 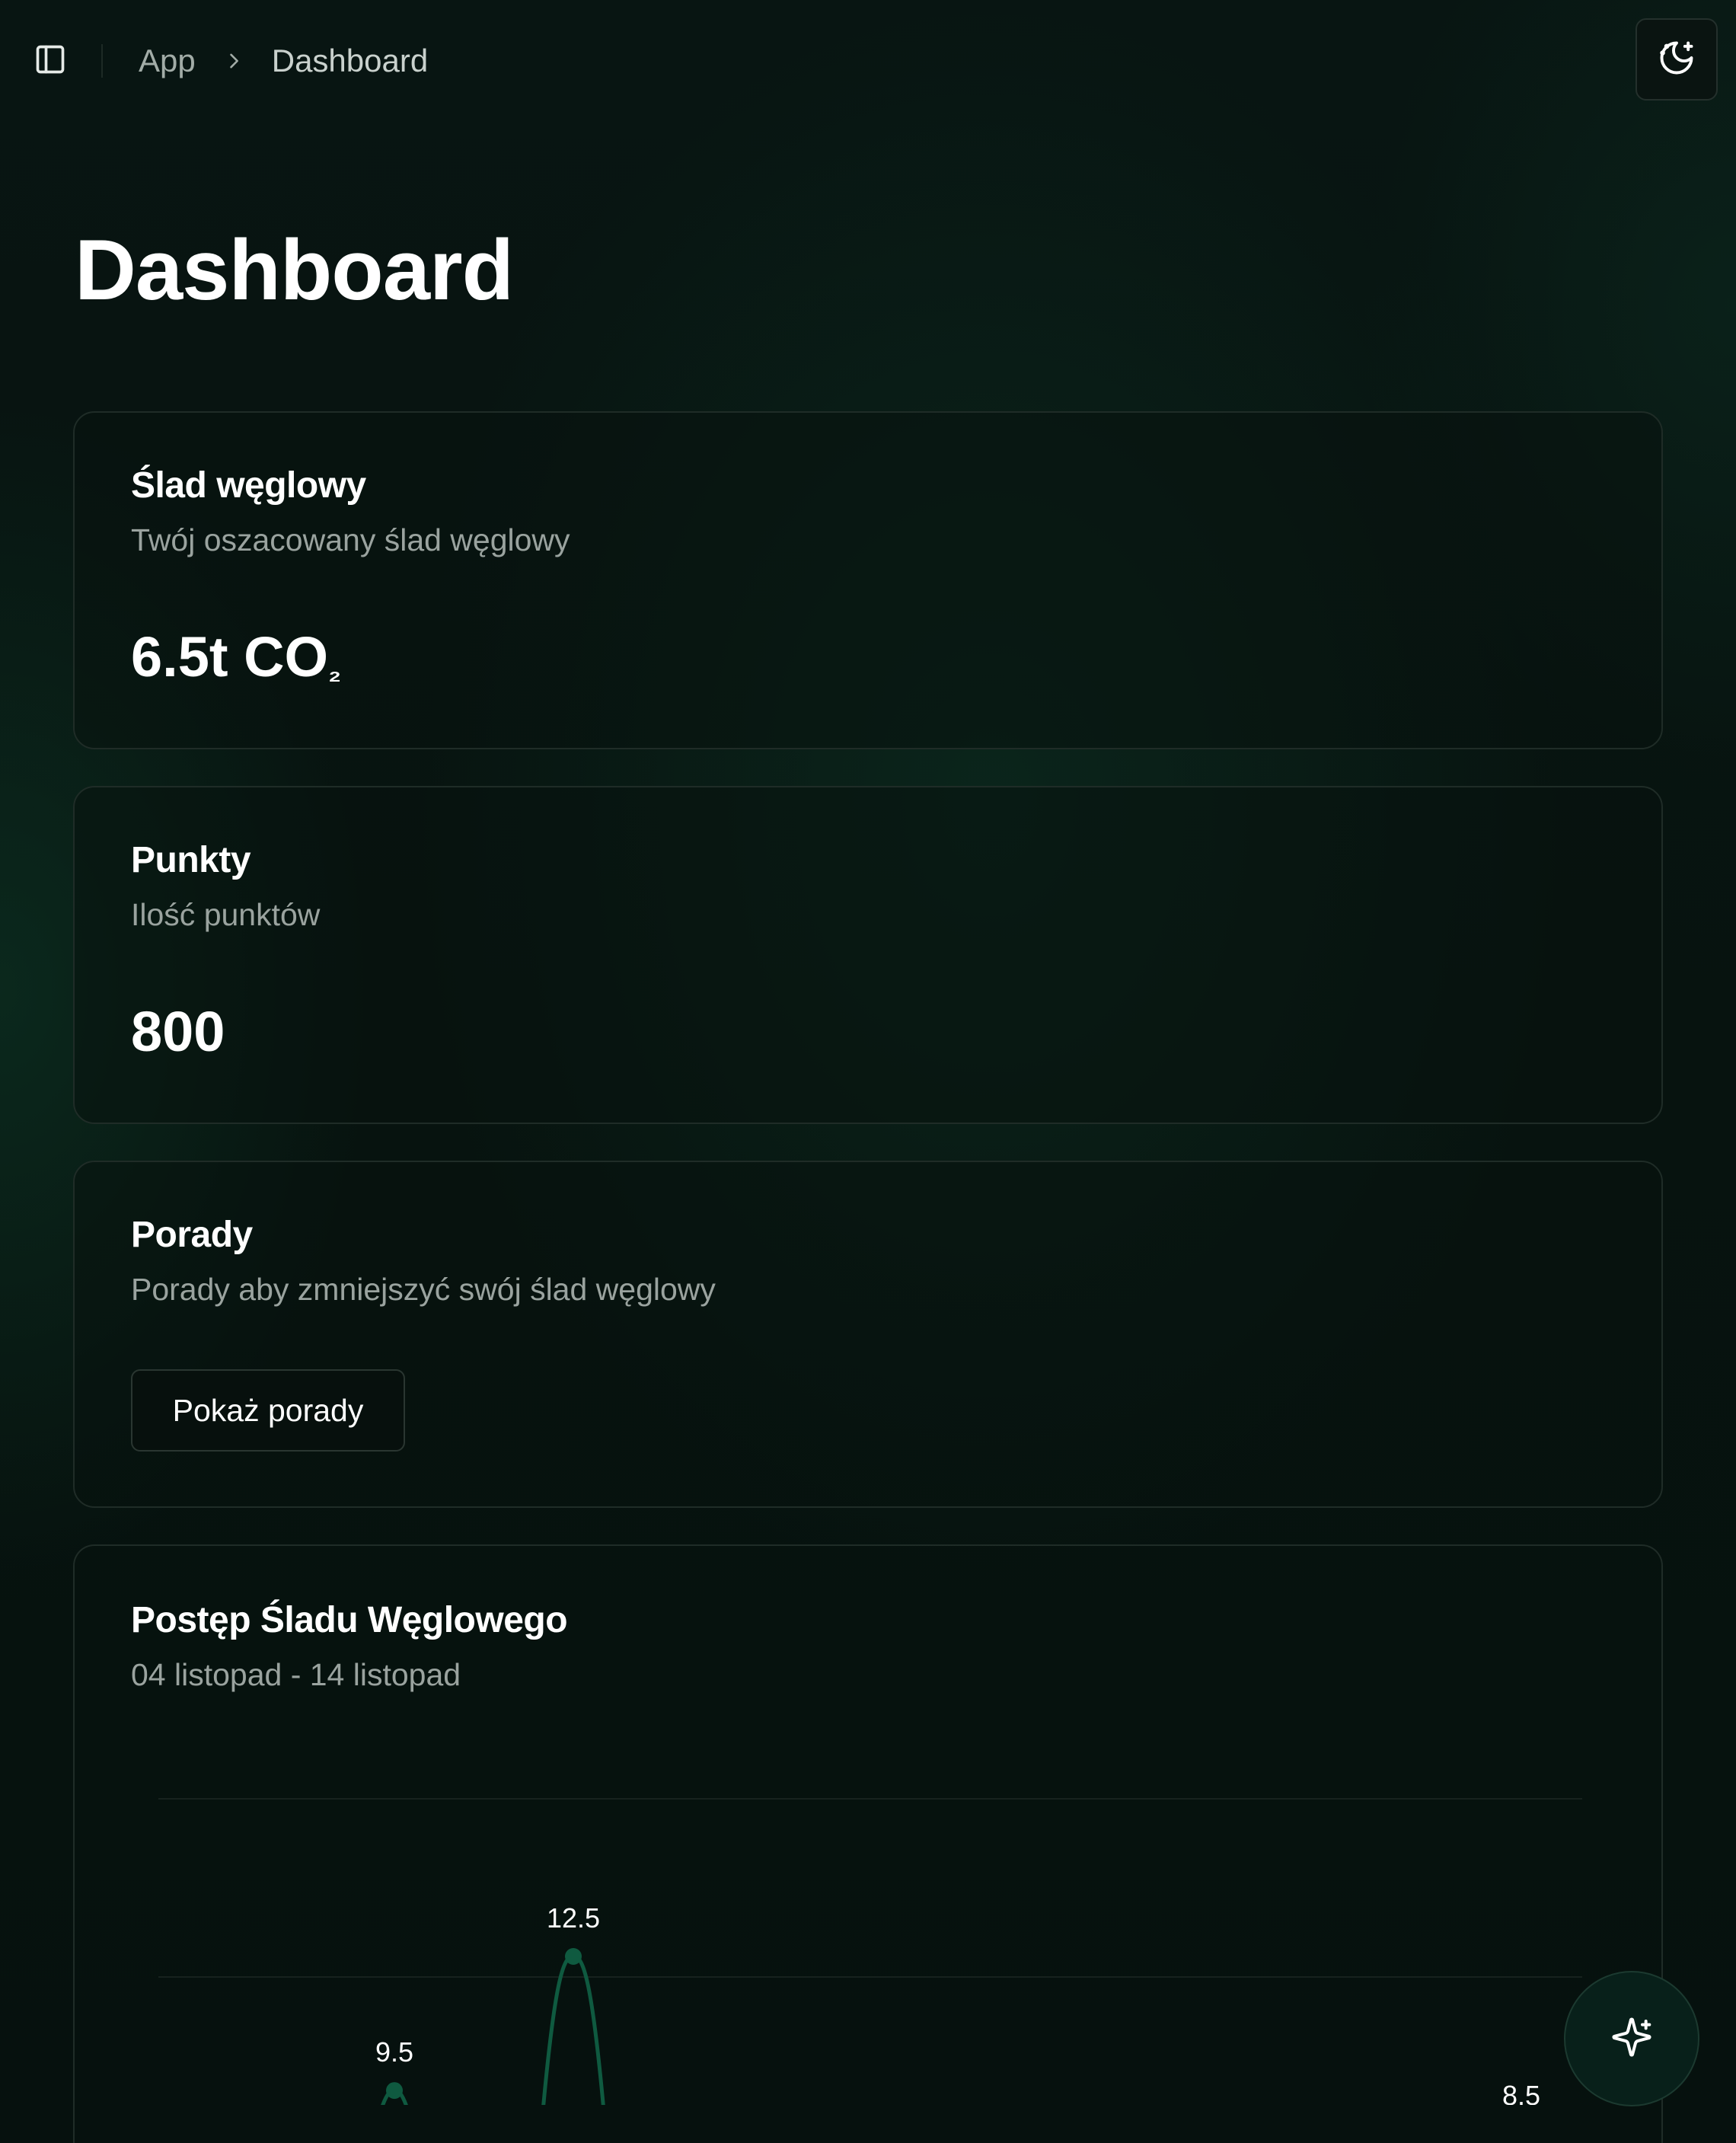 What do you see at coordinates (249, 485) in the screenshot?
I see `card-title: Ślad węglowy` at bounding box center [249, 485].